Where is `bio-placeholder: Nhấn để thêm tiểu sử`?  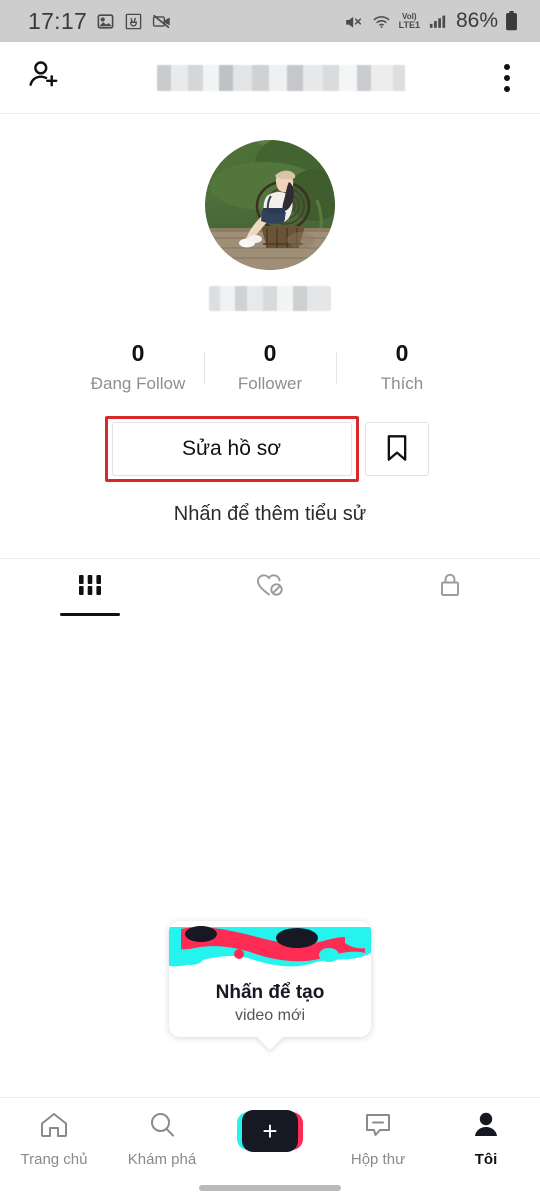
bio-placeholder: Nhấn để thêm tiểu sử is located at coordinates (270, 514).